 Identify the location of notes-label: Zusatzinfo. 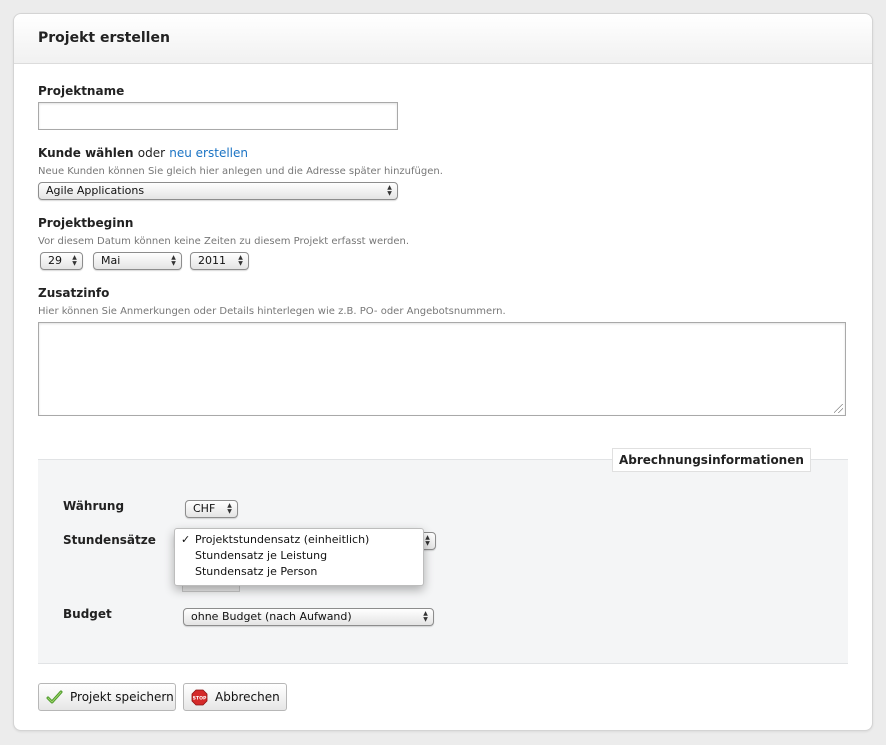
(74, 293).